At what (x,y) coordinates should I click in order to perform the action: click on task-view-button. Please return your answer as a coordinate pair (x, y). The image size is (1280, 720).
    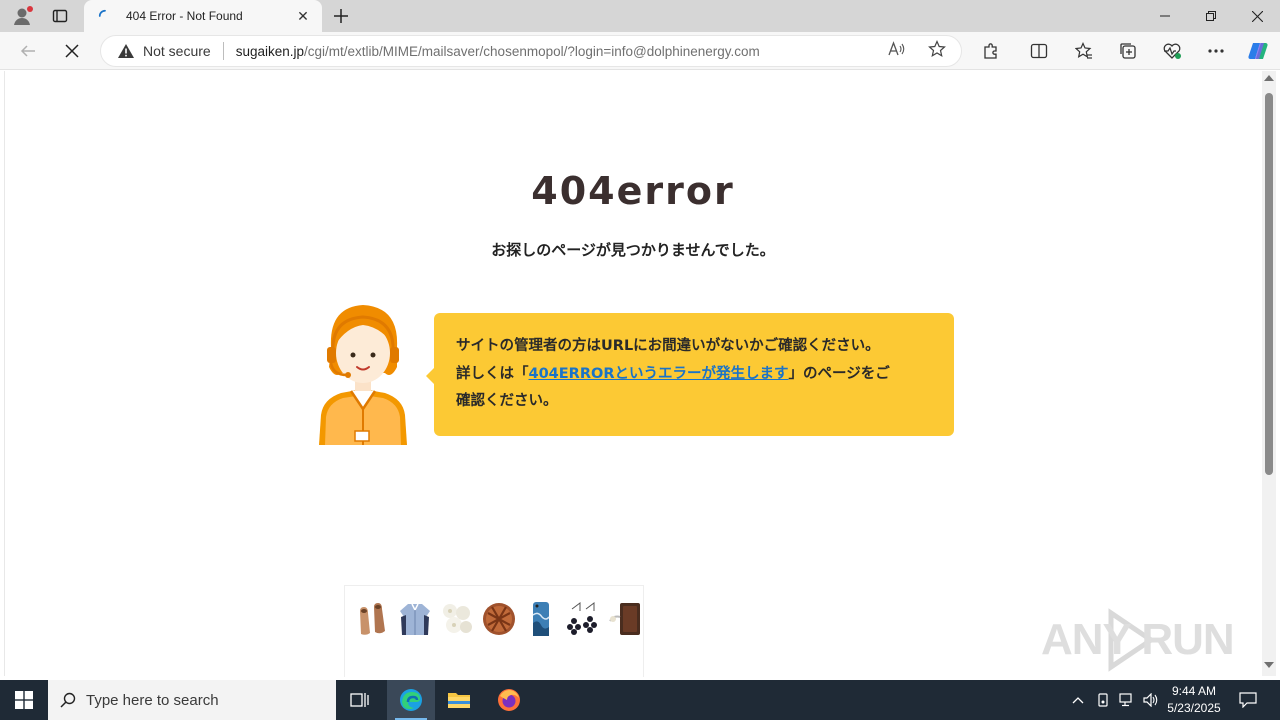
    Looking at the image, I should click on (360, 700).